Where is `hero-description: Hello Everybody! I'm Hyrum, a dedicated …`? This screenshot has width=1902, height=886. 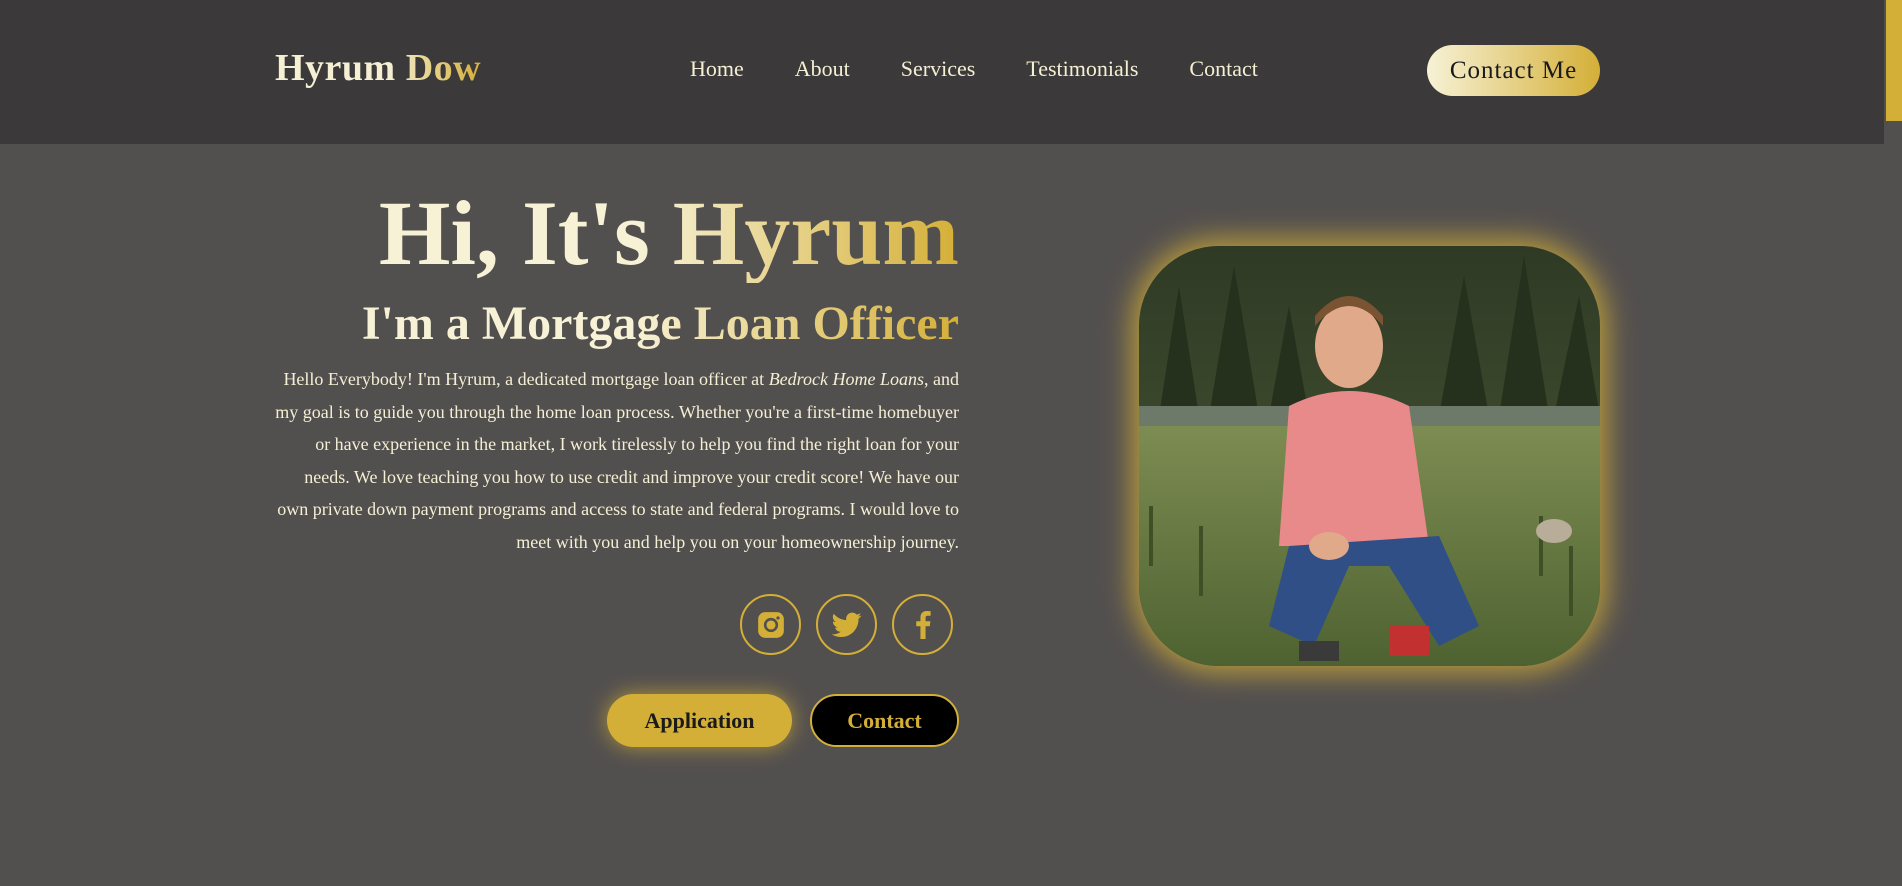
hero-description: Hello Everybody! I'm Hyrum, a dedicated … is located at coordinates (617, 460).